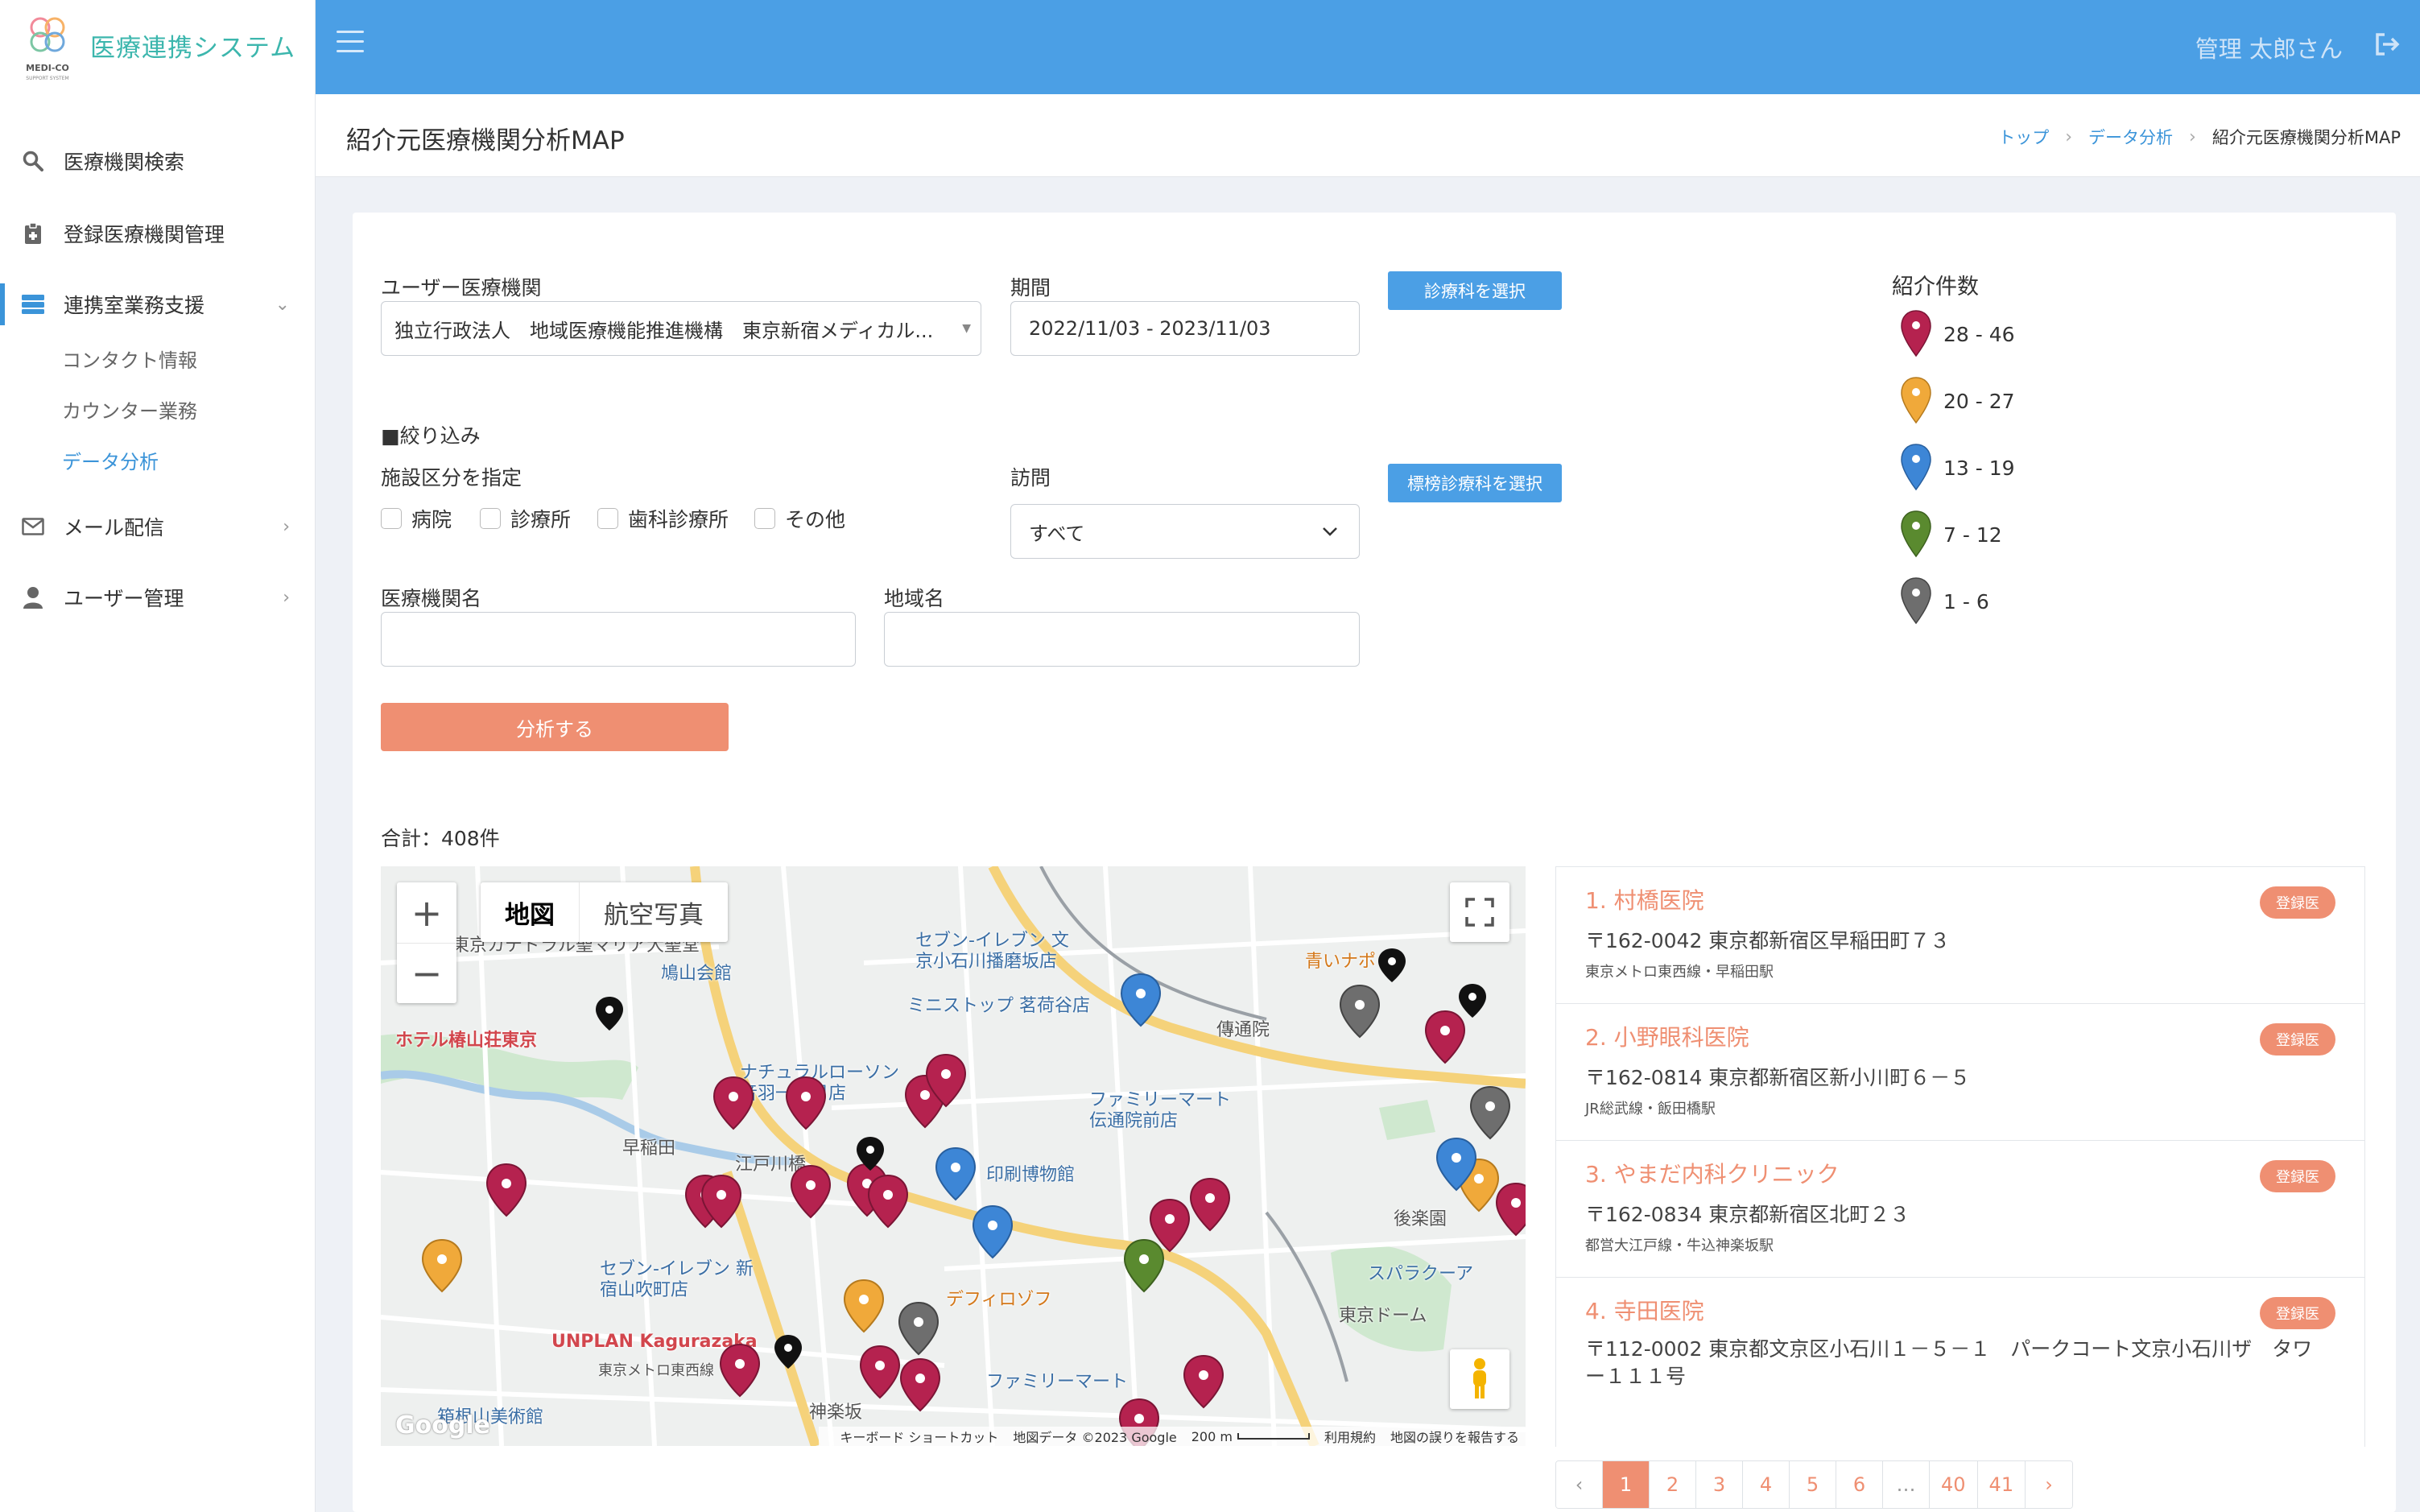  I want to click on app-logo: MEDI-CO SUPPORT SYSTEM 医療連携システム, so click(164, 49).